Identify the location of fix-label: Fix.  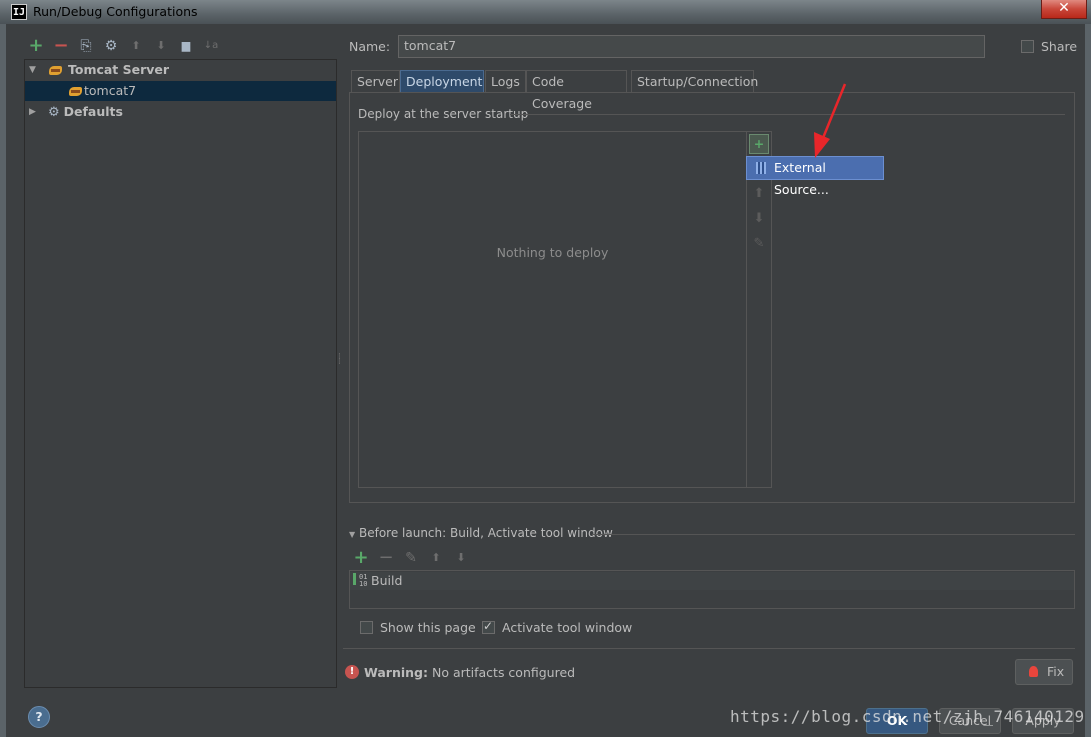
(1056, 671).